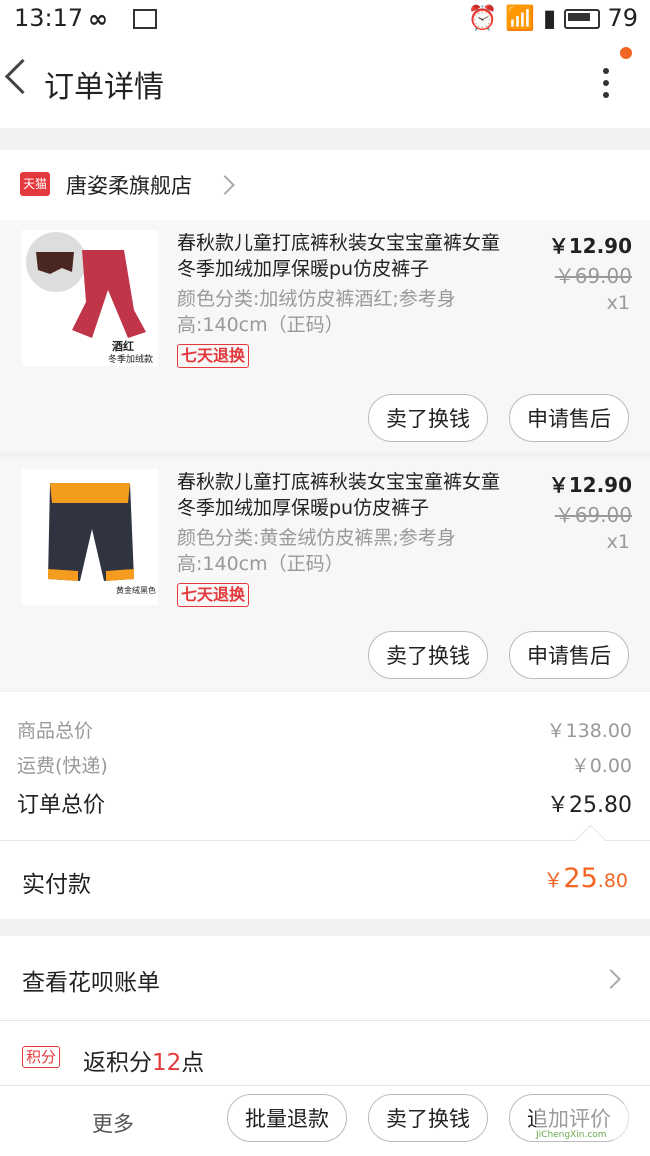 Image resolution: width=650 pixels, height=1156 pixels. What do you see at coordinates (325, 185) in the screenshot?
I see `shop-header: 天猫 唐姿柔旗舰店` at bounding box center [325, 185].